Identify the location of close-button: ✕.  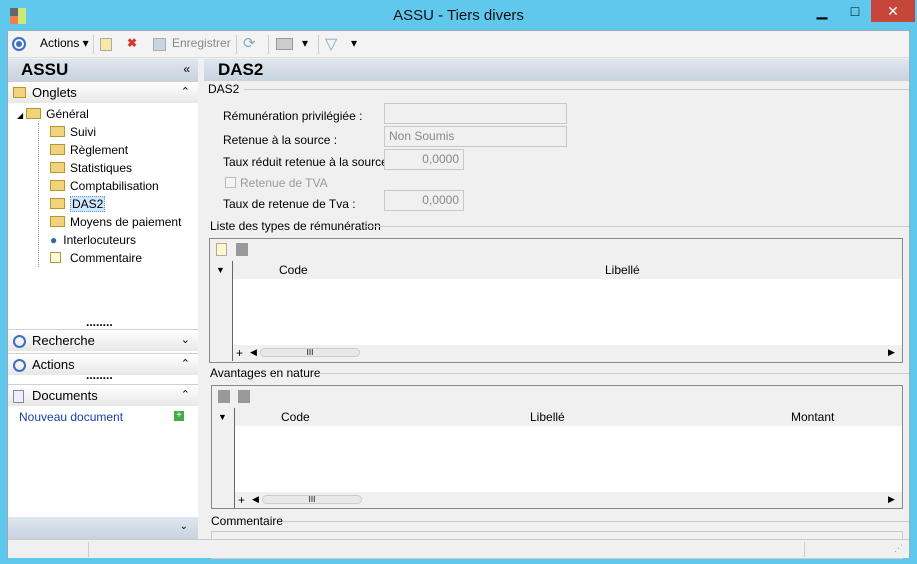
(893, 11).